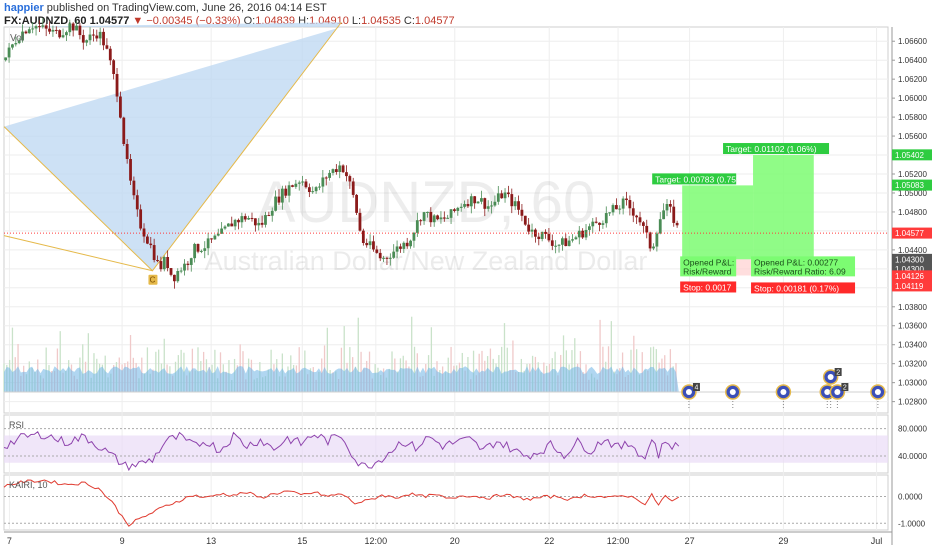 The image size is (932, 550). I want to click on time-tick-label: 20, so click(455, 541).